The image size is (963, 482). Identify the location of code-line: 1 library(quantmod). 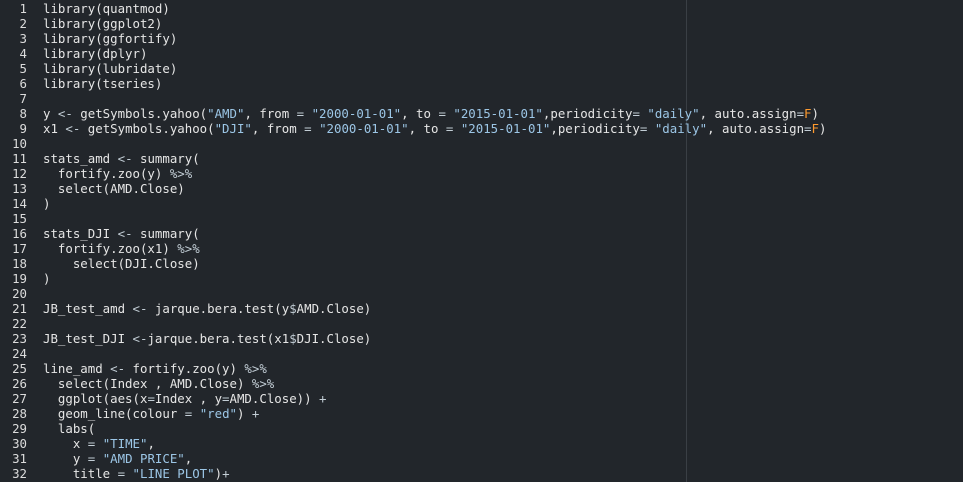
(481, 8).